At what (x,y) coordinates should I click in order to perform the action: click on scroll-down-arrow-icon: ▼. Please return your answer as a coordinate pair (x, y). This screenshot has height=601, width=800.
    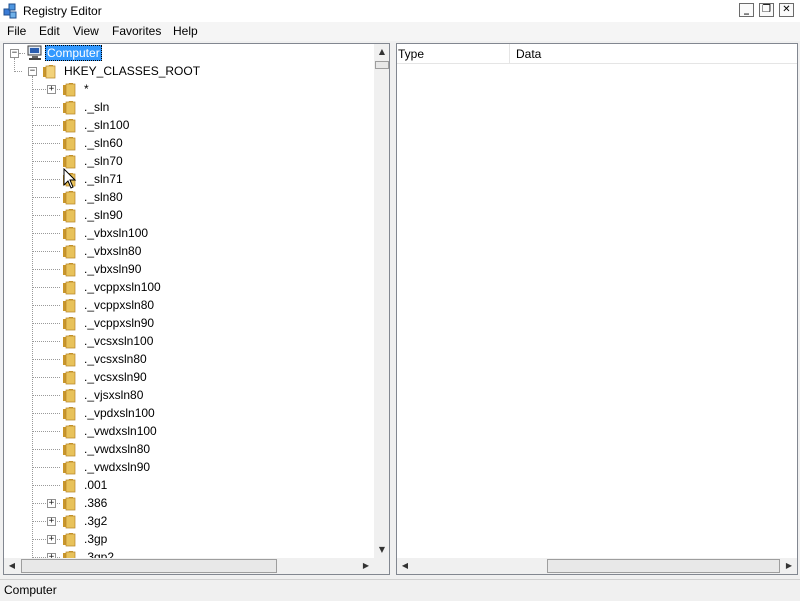
    Looking at the image, I should click on (381, 550).